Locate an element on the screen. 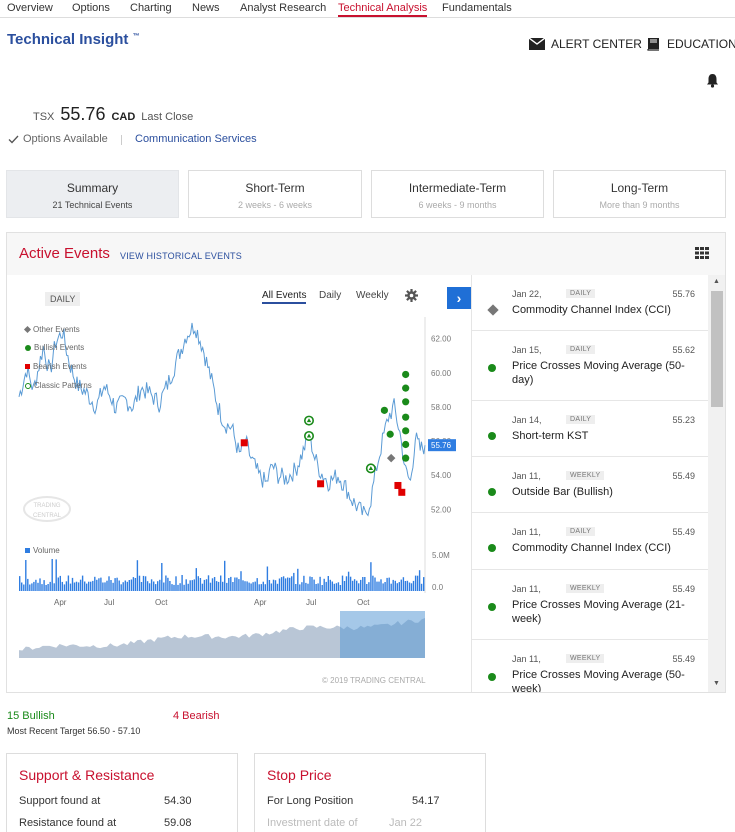 This screenshot has height=832, width=735. tab-technical-analysis: Technical Analysis is located at coordinates (383, 9).